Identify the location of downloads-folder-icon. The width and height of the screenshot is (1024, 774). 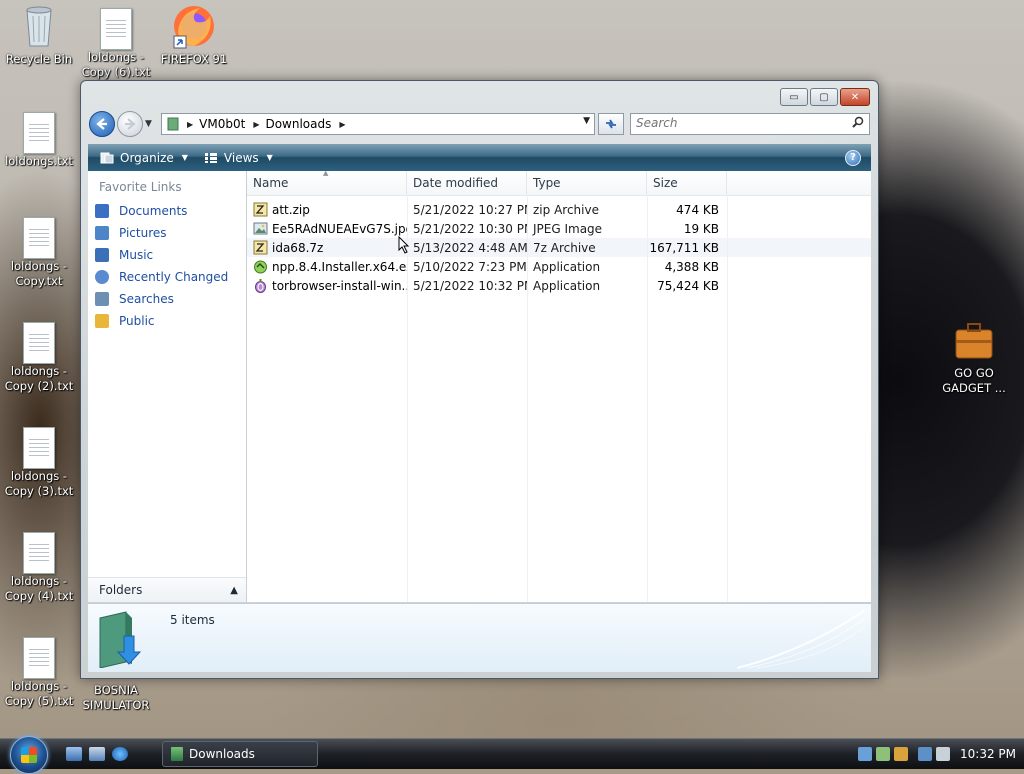
(120, 639).